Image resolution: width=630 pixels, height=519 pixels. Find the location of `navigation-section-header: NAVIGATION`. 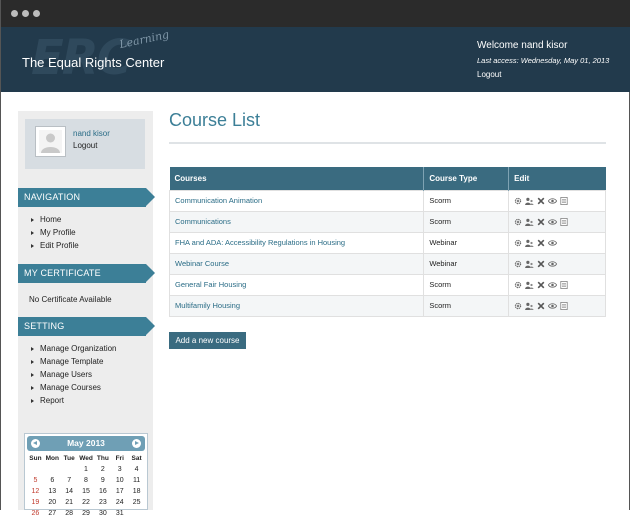

navigation-section-header: NAVIGATION is located at coordinates (86, 197).